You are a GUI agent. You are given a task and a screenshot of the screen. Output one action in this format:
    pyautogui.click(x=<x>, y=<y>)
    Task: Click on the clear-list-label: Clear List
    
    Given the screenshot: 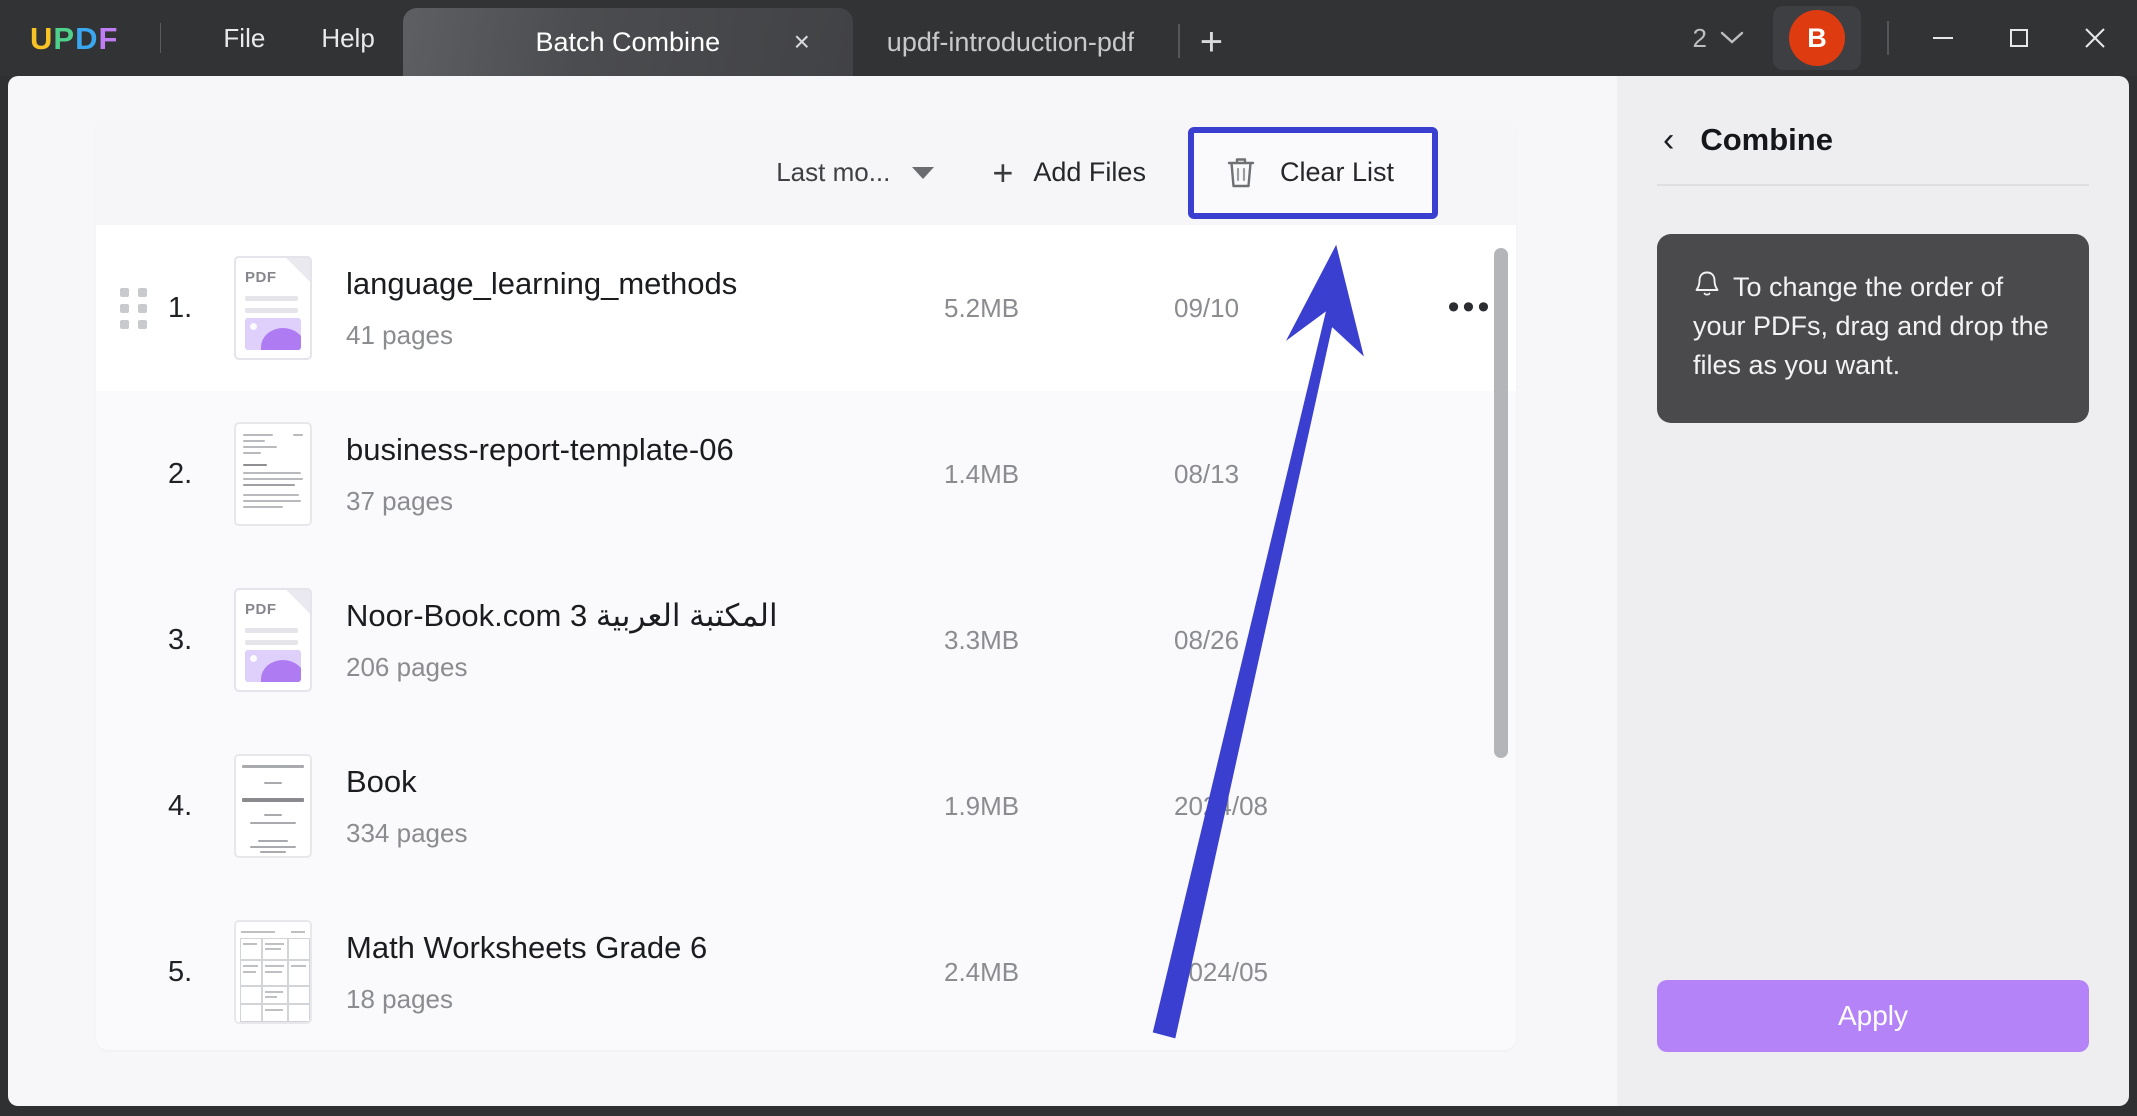 What is the action you would take?
    pyautogui.click(x=1336, y=172)
    